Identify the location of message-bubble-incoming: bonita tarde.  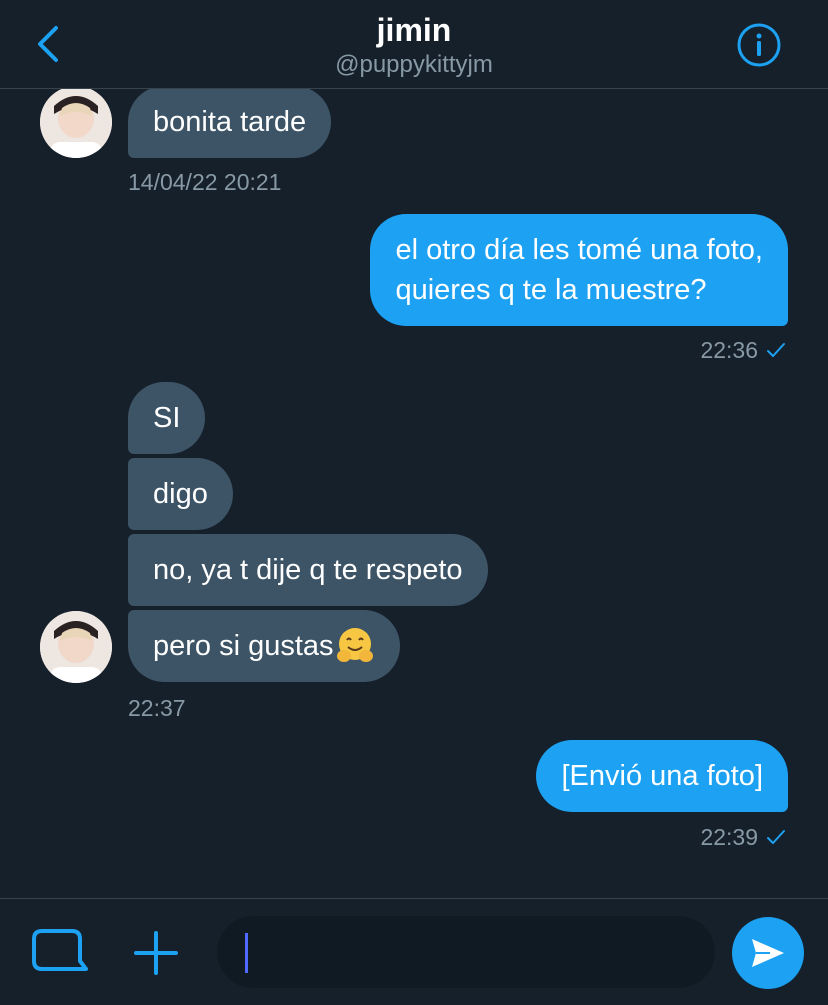
(230, 122).